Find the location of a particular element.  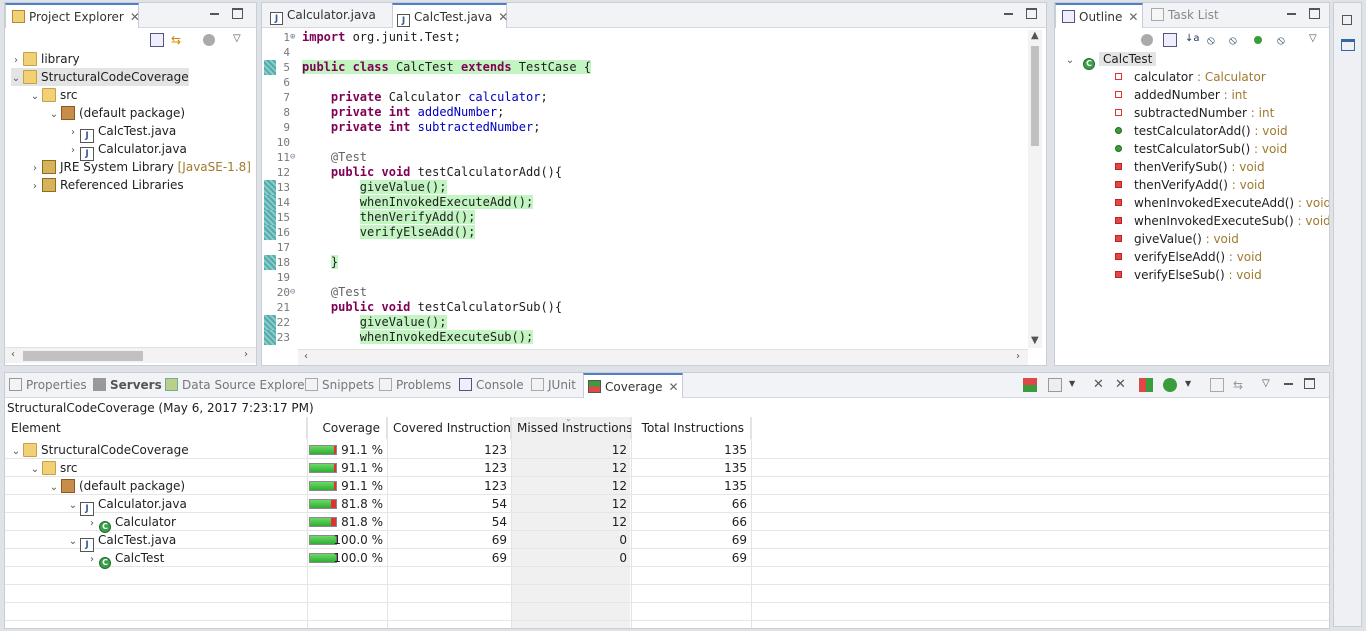

expand-icon: ⊕ is located at coordinates (292, 37).